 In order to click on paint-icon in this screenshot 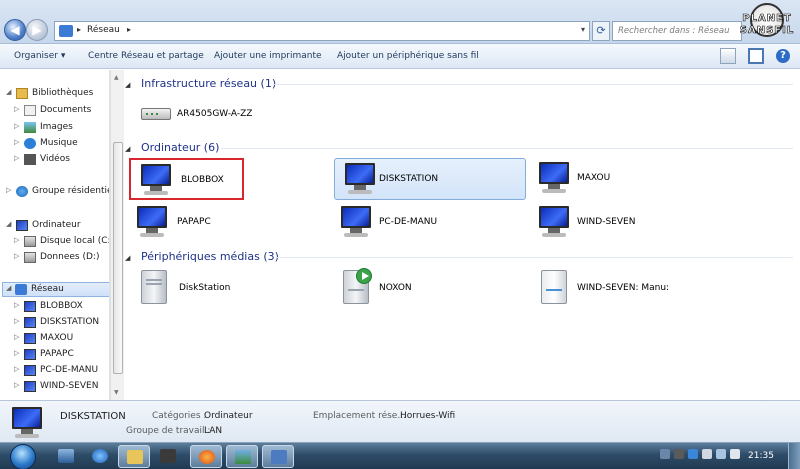, I will do `click(243, 457)`.